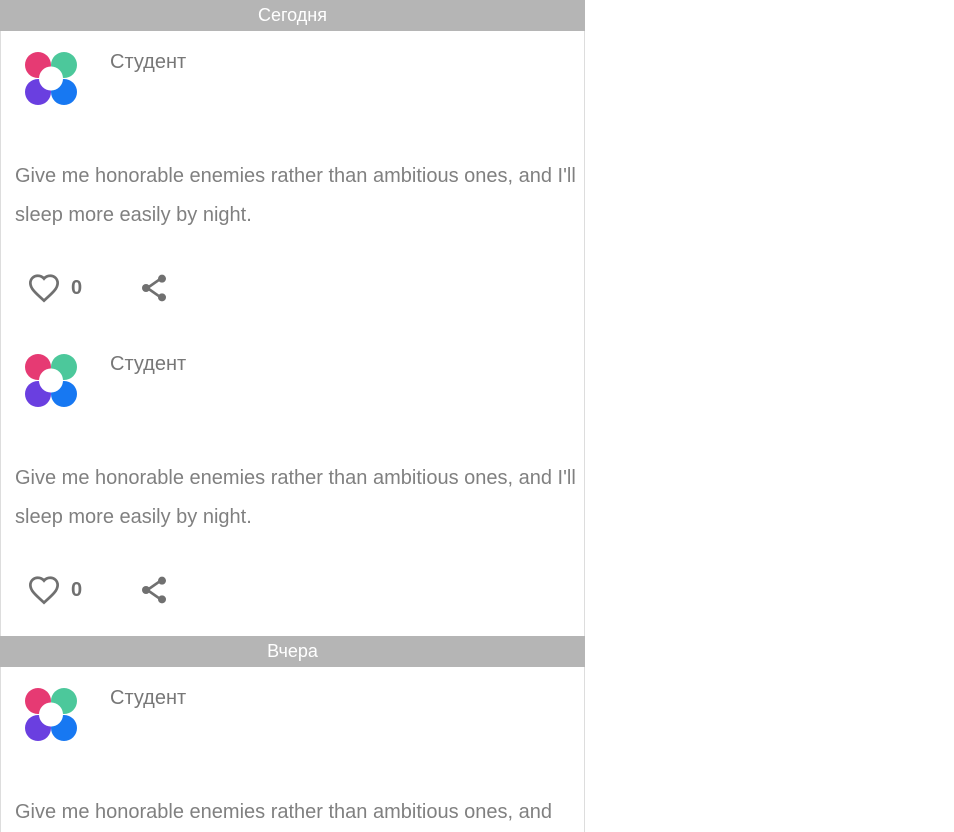  I want to click on section-header-yesterday: Вчера, so click(292, 651).